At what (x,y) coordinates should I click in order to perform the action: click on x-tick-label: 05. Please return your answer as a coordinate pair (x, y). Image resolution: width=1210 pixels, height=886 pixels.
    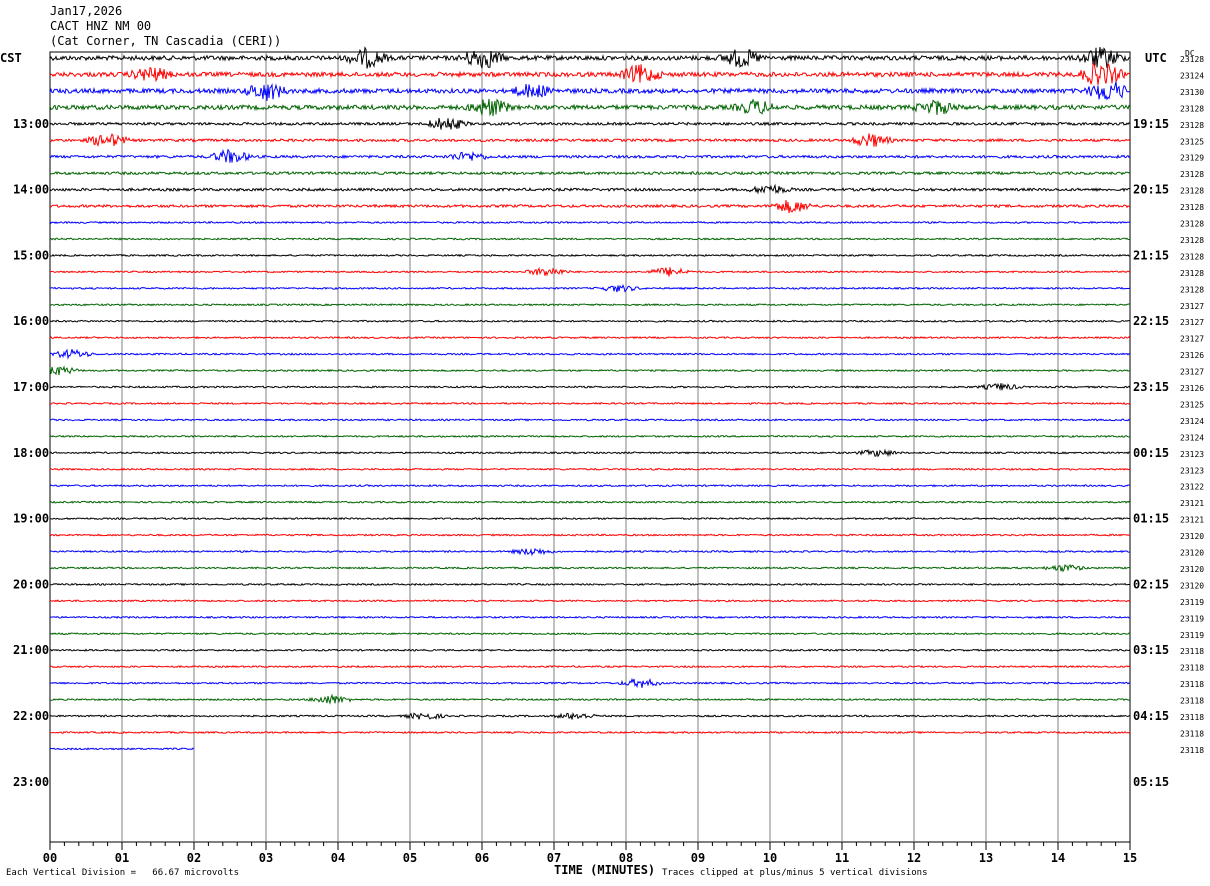
    Looking at the image, I should click on (410, 858).